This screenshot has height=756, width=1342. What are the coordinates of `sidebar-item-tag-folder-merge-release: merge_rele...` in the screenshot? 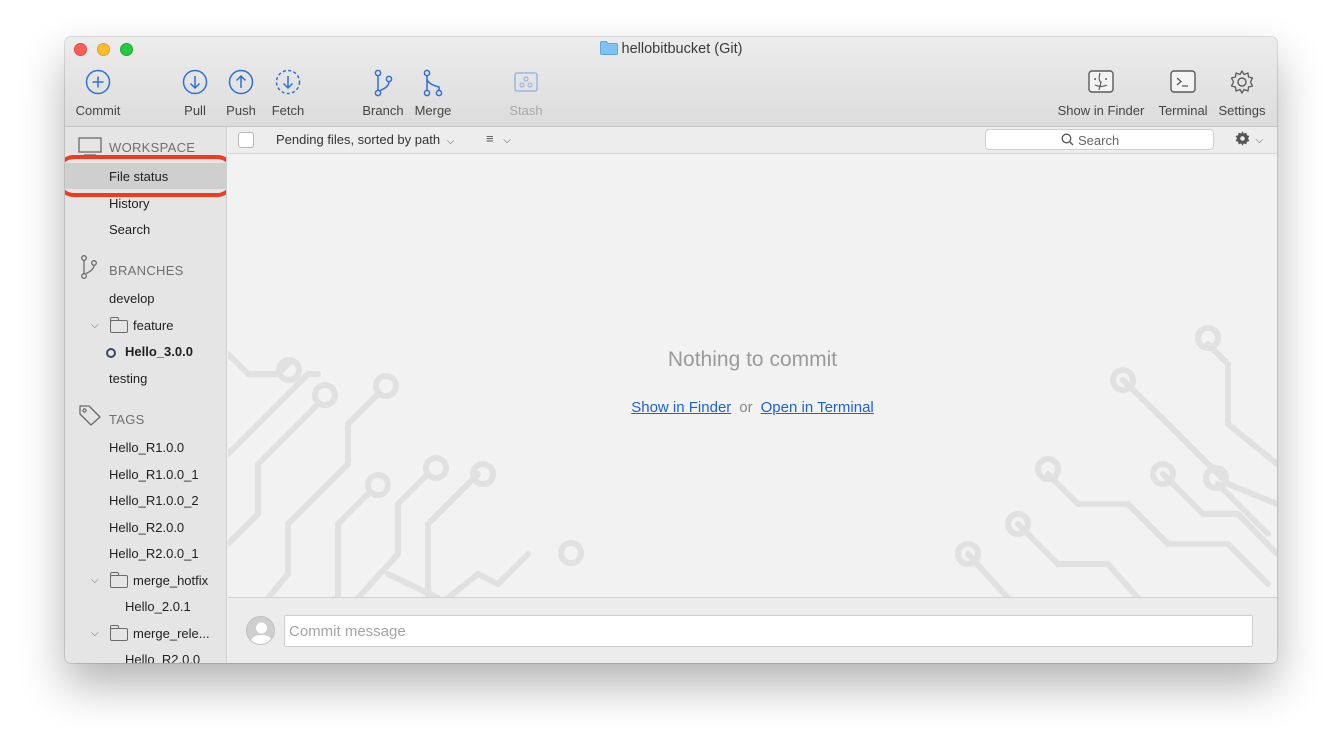 It's located at (171, 633).